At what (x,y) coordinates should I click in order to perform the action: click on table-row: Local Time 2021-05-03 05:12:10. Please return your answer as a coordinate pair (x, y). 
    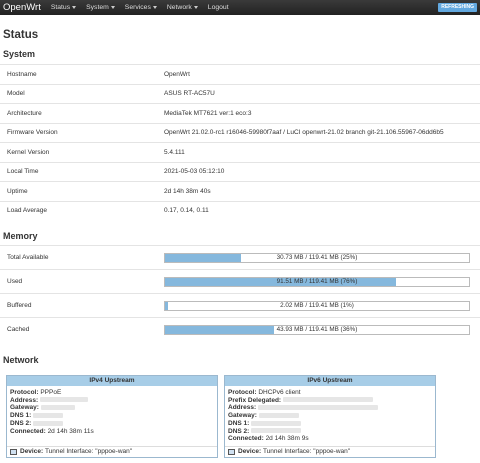
    Looking at the image, I should click on (240, 171).